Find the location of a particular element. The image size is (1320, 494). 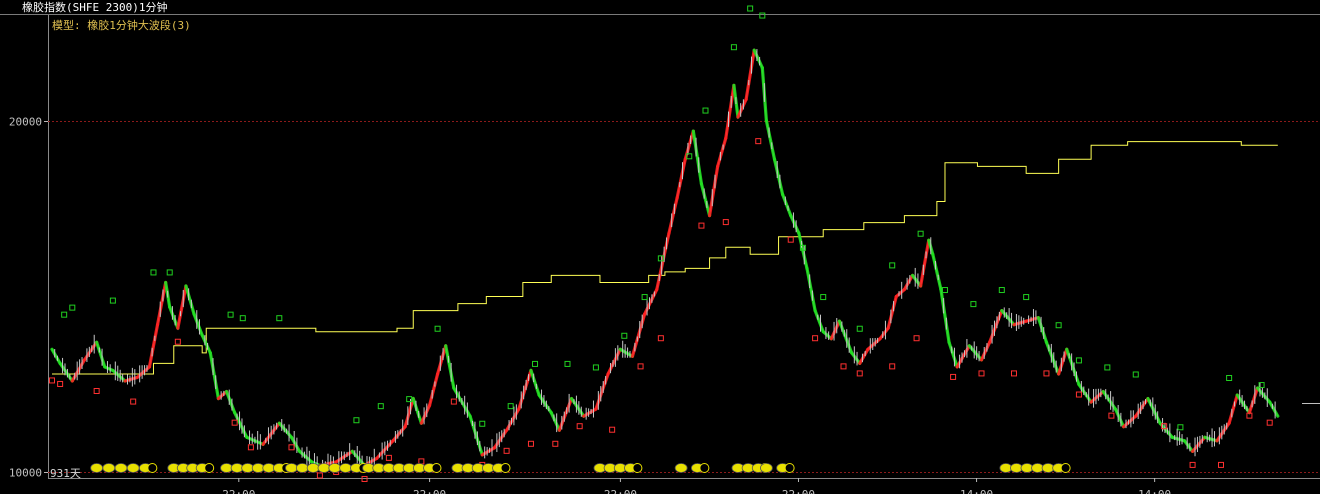

x-tick-label-1: 22:00 is located at coordinates (429, 491).